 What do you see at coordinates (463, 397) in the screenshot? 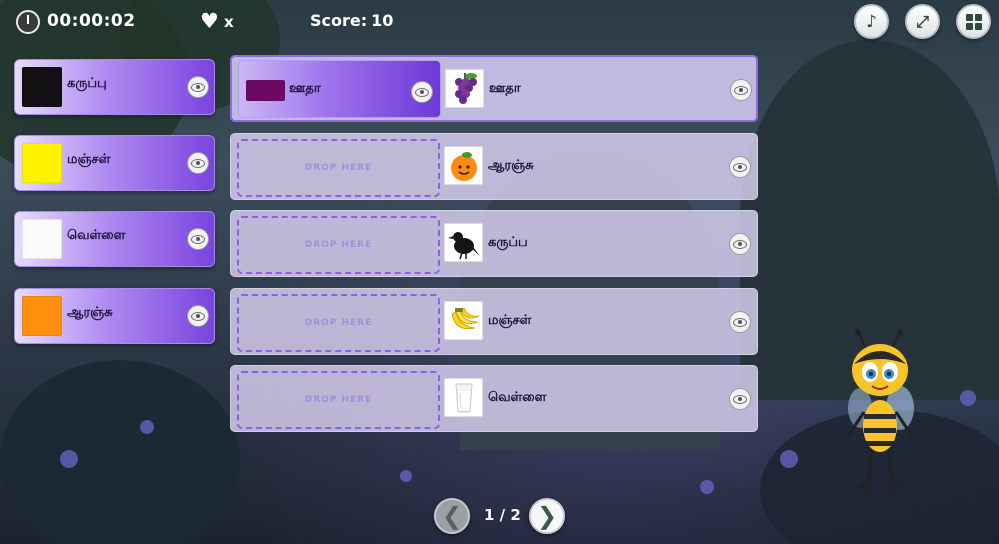
I see `glass-of-milk-image` at bounding box center [463, 397].